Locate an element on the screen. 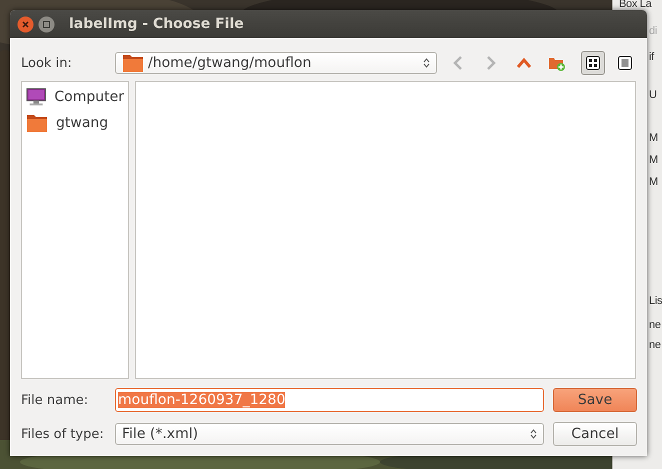 Image resolution: width=662 pixels, height=469 pixels. window-text: U is located at coordinates (653, 95).